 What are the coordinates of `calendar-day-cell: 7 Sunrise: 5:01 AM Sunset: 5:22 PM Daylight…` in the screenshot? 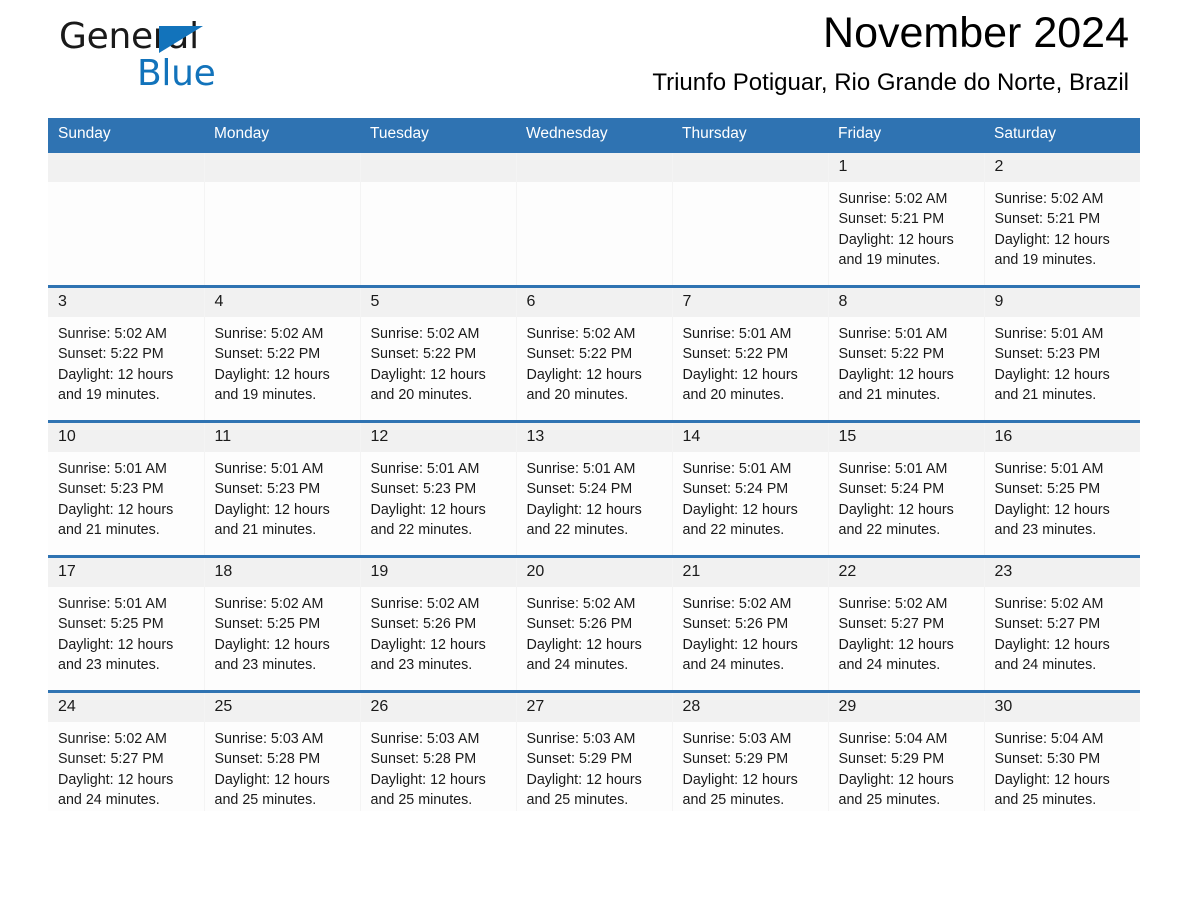 It's located at (750, 353).